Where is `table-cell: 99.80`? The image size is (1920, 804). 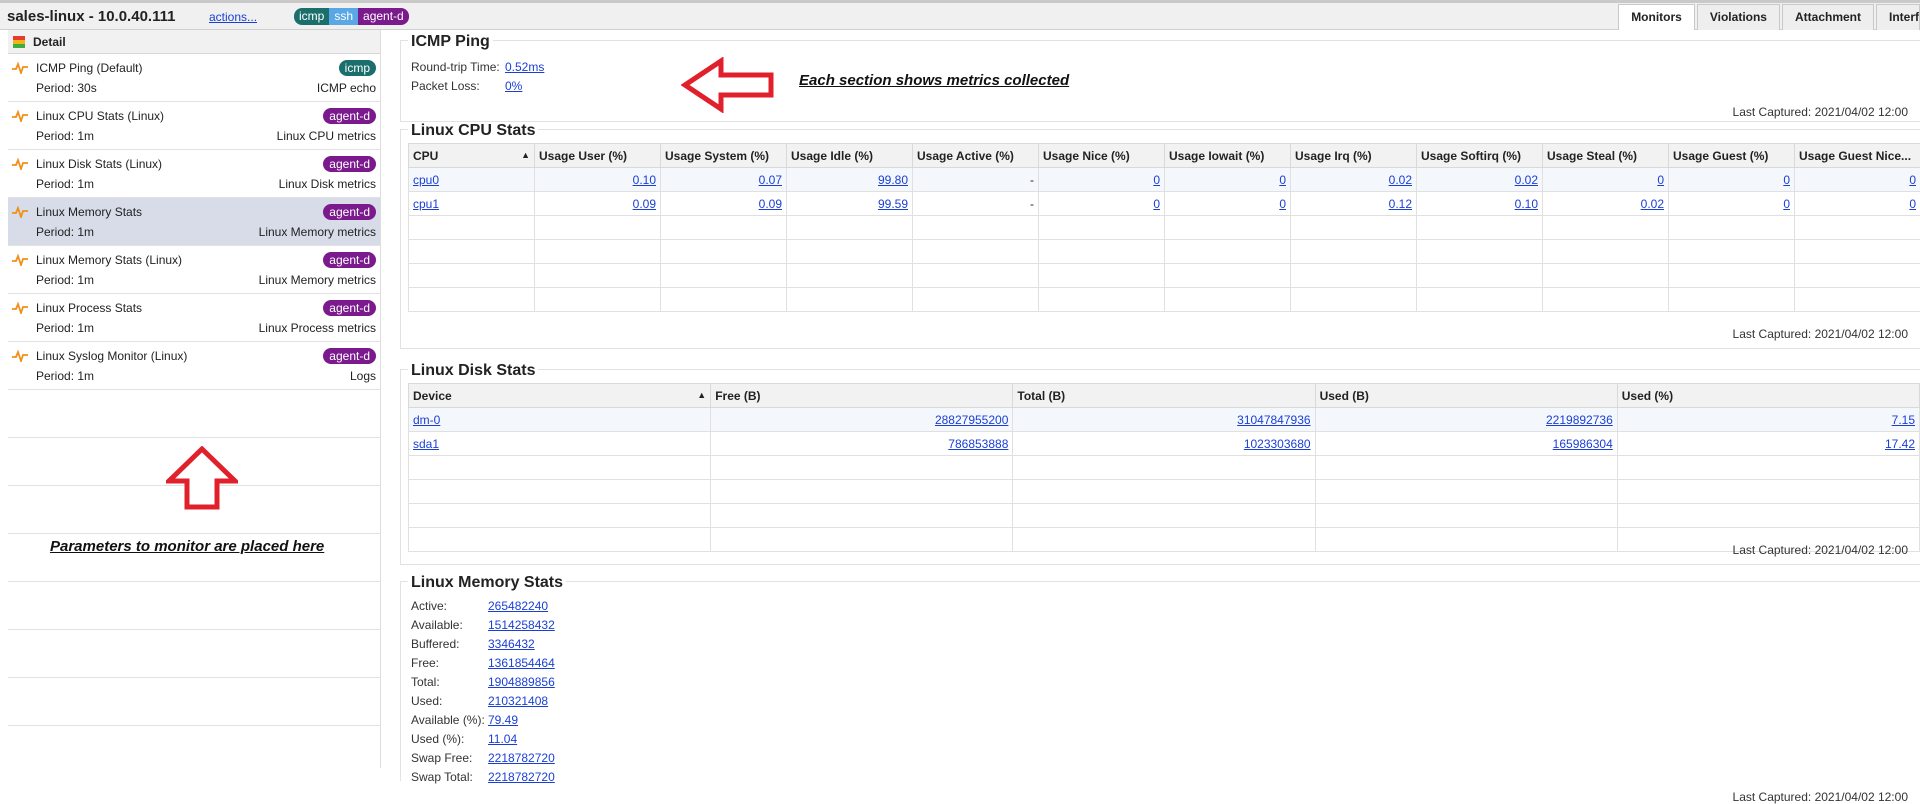 table-cell: 99.80 is located at coordinates (850, 180).